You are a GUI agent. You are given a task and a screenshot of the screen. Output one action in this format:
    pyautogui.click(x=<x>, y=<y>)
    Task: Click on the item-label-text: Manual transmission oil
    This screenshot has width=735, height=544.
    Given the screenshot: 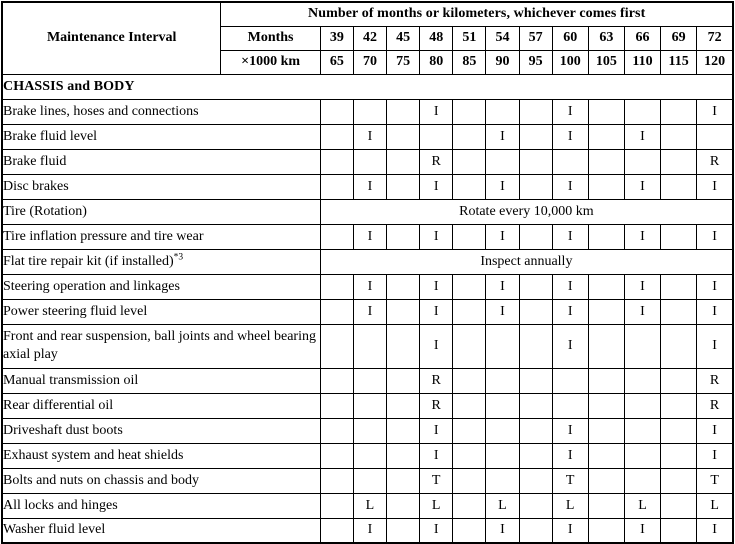 What is the action you would take?
    pyautogui.click(x=71, y=380)
    